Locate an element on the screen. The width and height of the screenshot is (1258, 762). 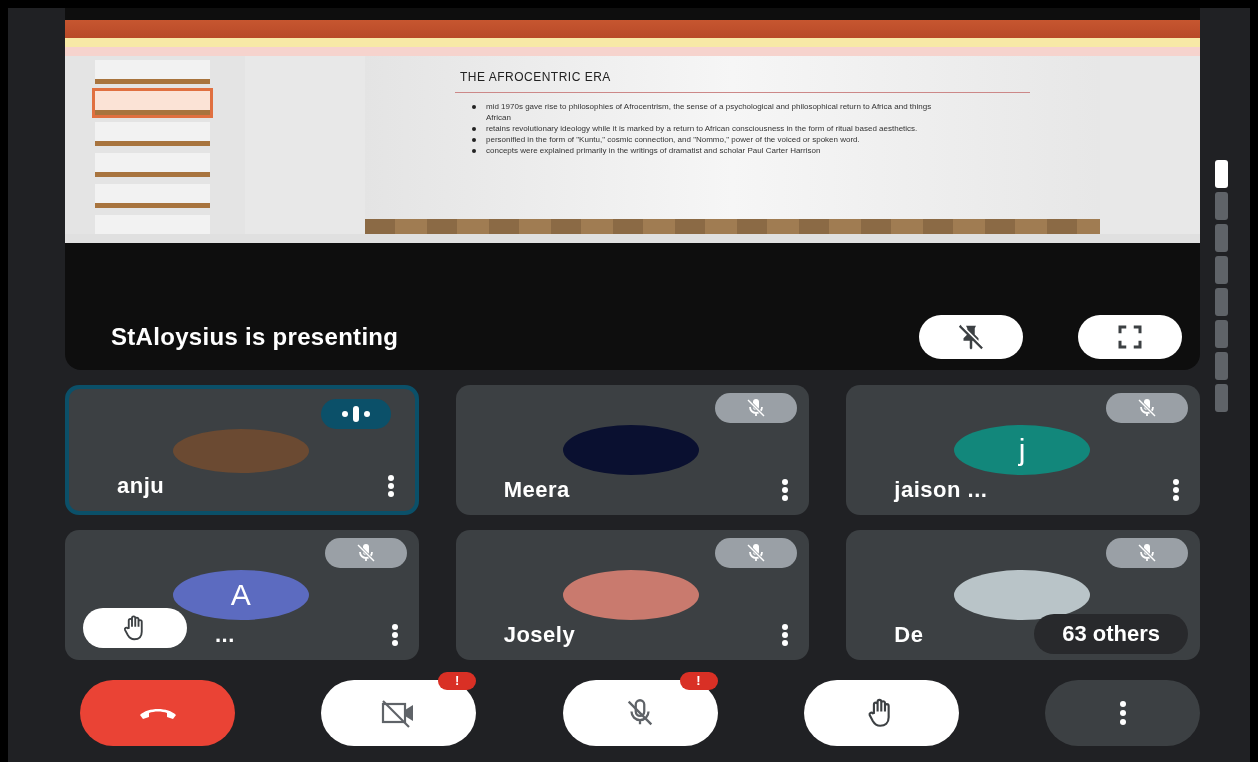
avatar-initial: j is located at coordinates (1022, 450).